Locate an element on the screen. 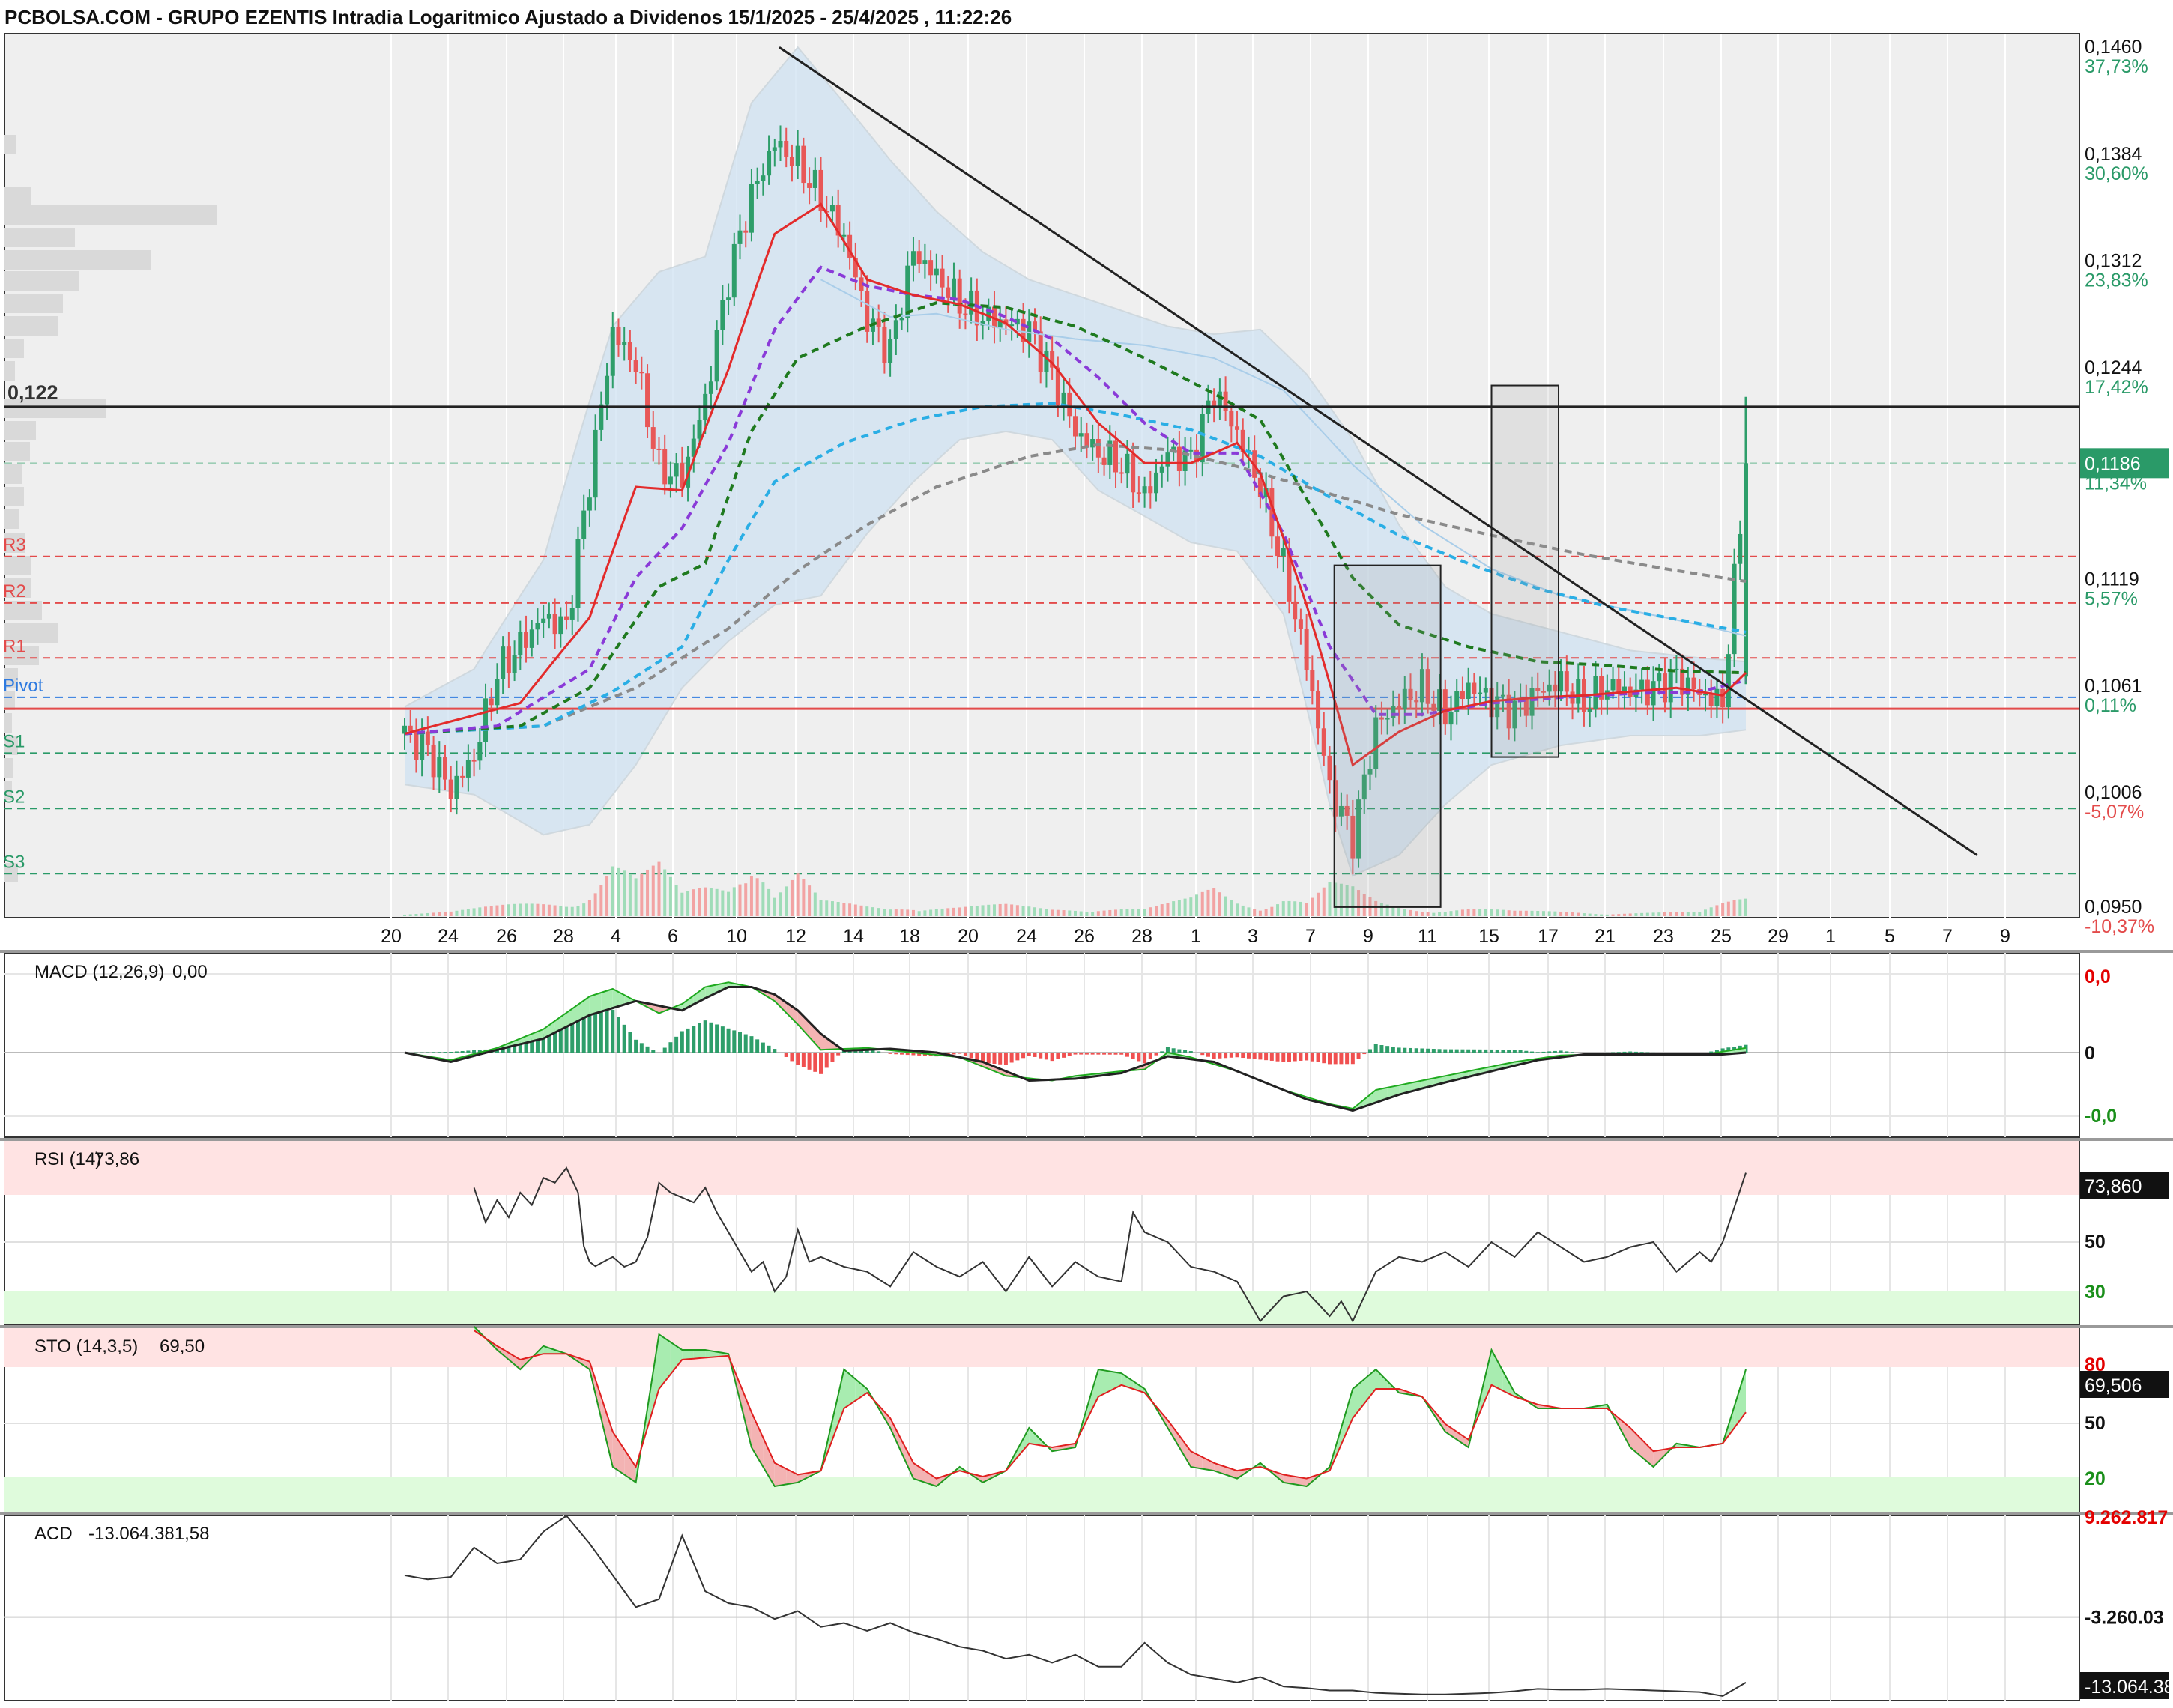 The width and height of the screenshot is (2173, 1708). x-axis-tick: 10 is located at coordinates (736, 936).